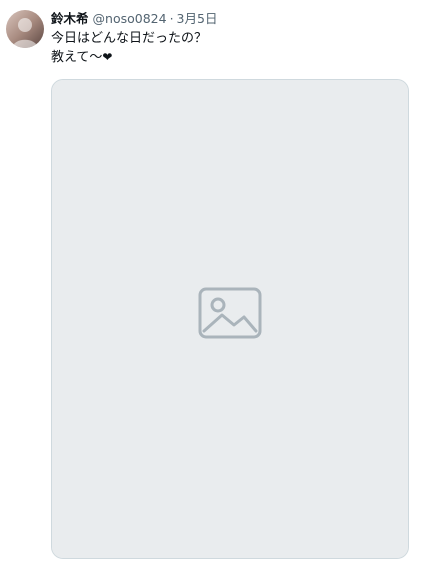 This screenshot has height=563, width=438. What do you see at coordinates (130, 19) in the screenshot?
I see `user-handle: @noso0824` at bounding box center [130, 19].